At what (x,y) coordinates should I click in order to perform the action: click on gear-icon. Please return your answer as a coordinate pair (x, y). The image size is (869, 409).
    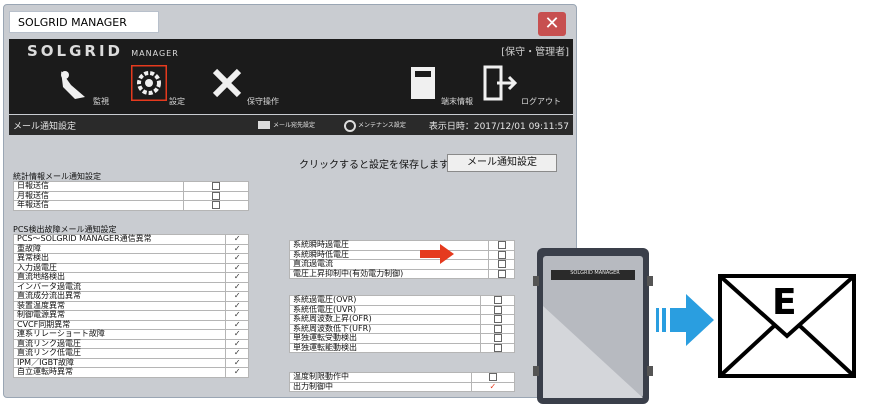
    Looking at the image, I should click on (149, 83).